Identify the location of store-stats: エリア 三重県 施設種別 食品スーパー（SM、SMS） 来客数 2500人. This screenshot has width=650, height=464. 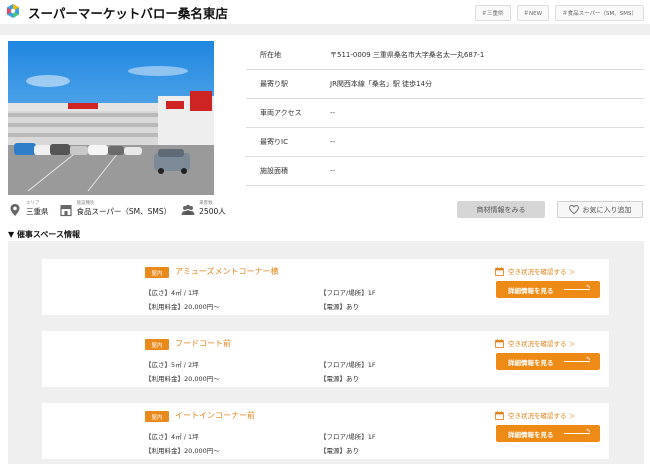
(117, 208).